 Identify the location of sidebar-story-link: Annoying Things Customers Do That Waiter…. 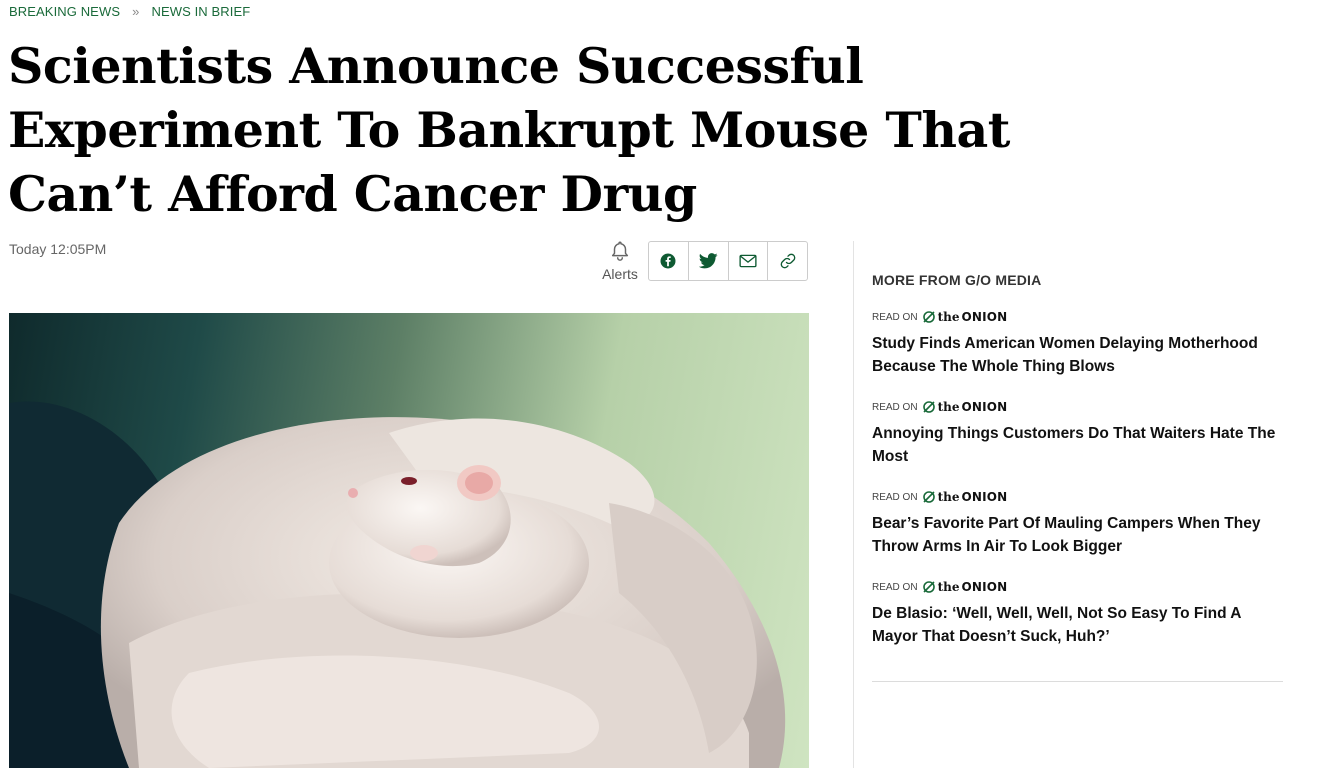
(1078, 445).